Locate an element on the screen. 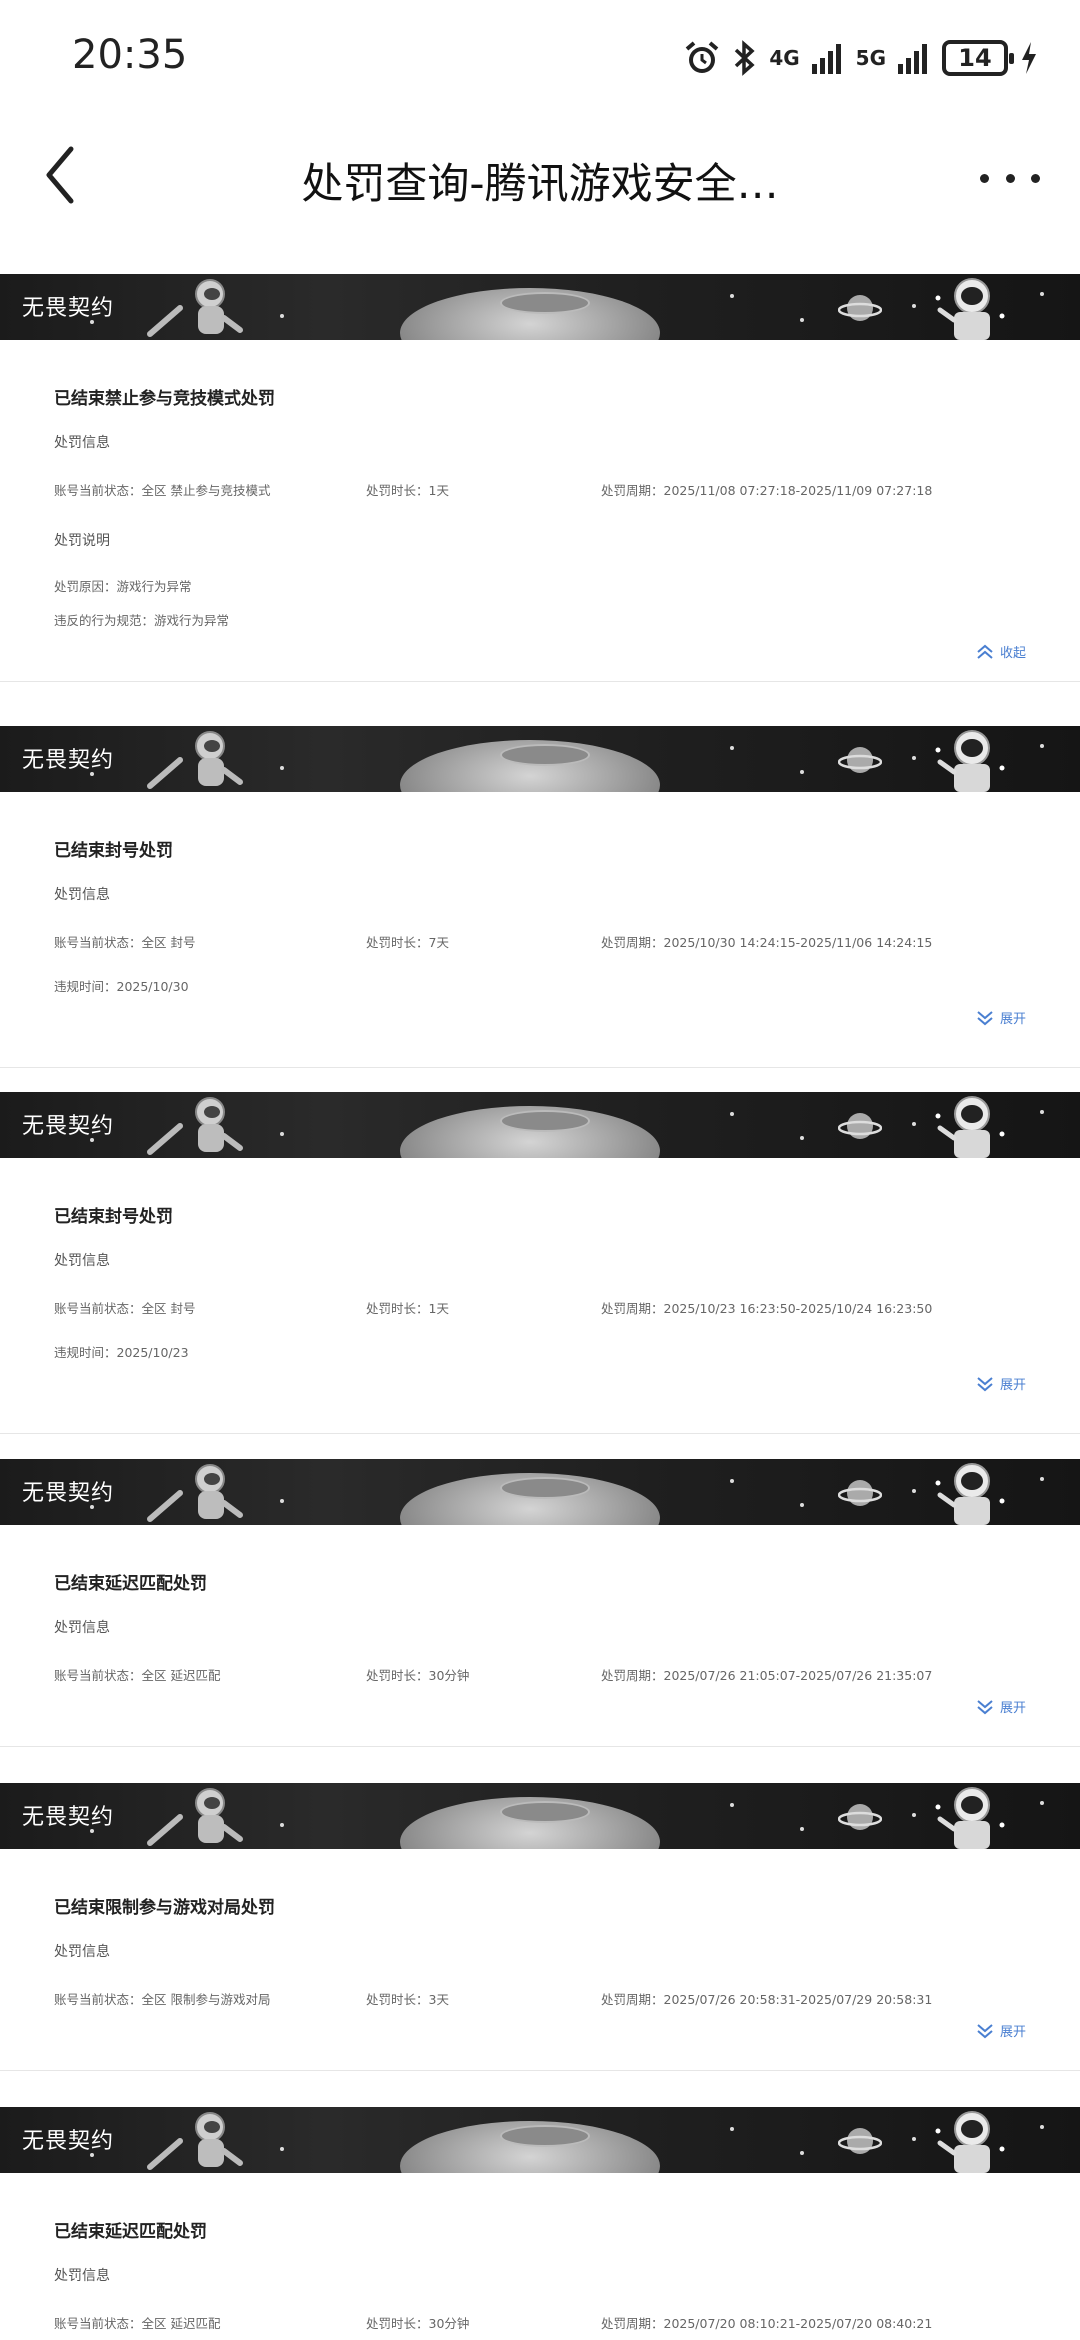  collapse-button: 收起 is located at coordinates (1001, 651).